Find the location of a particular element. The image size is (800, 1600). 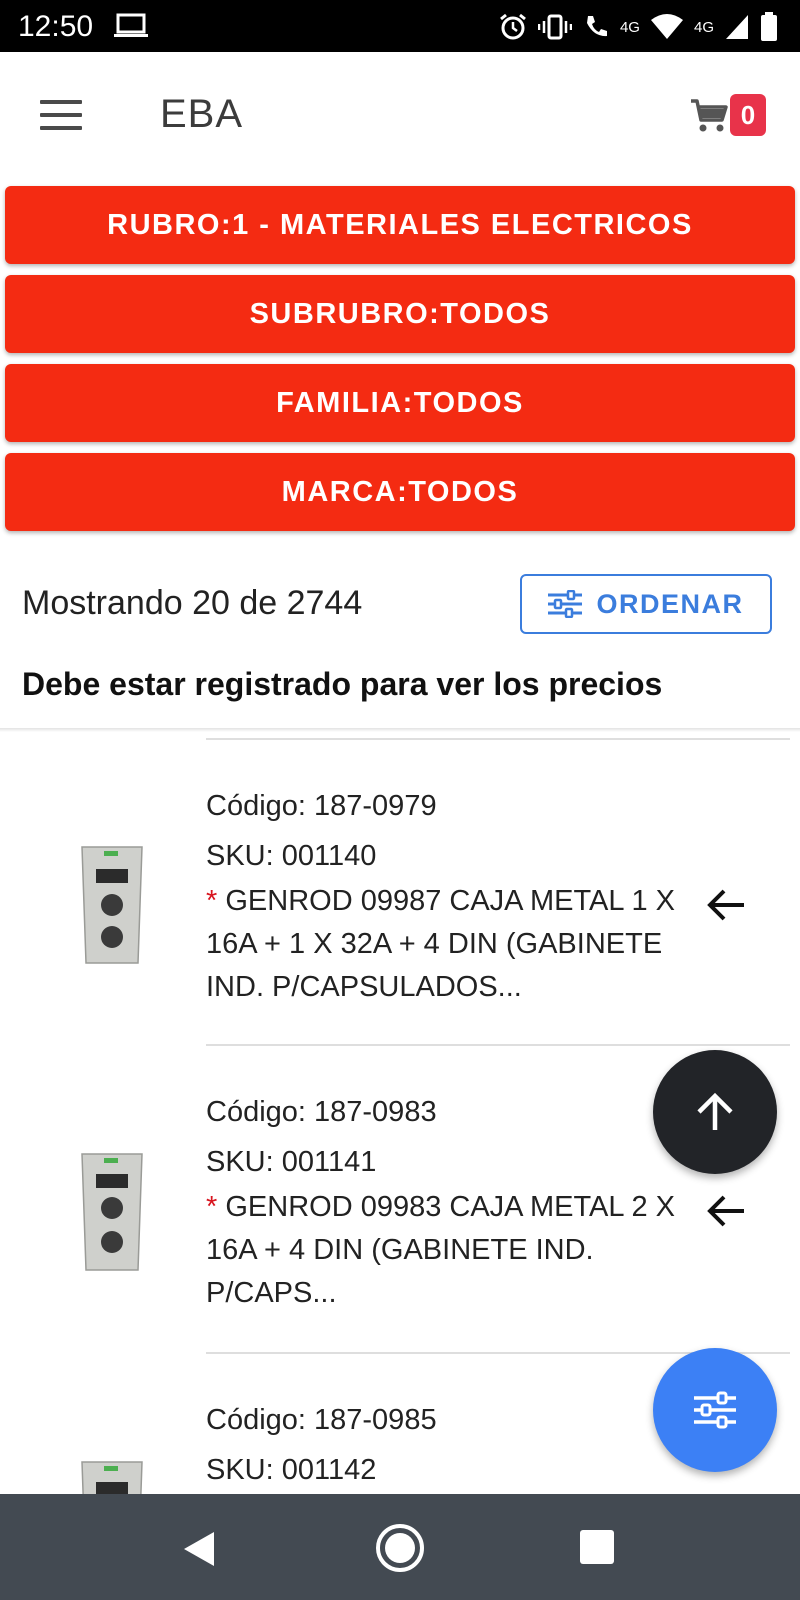

filter-marca-button: MARCA:TODOS is located at coordinates (400, 492).